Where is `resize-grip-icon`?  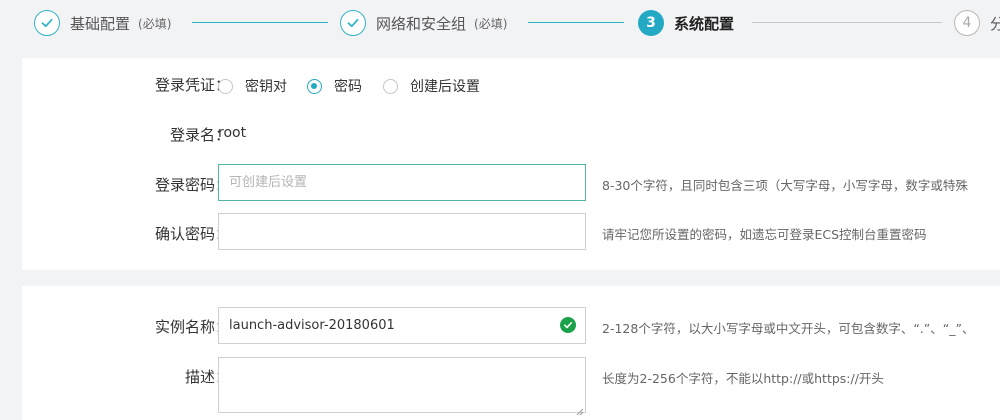
resize-grip-icon is located at coordinates (579, 408).